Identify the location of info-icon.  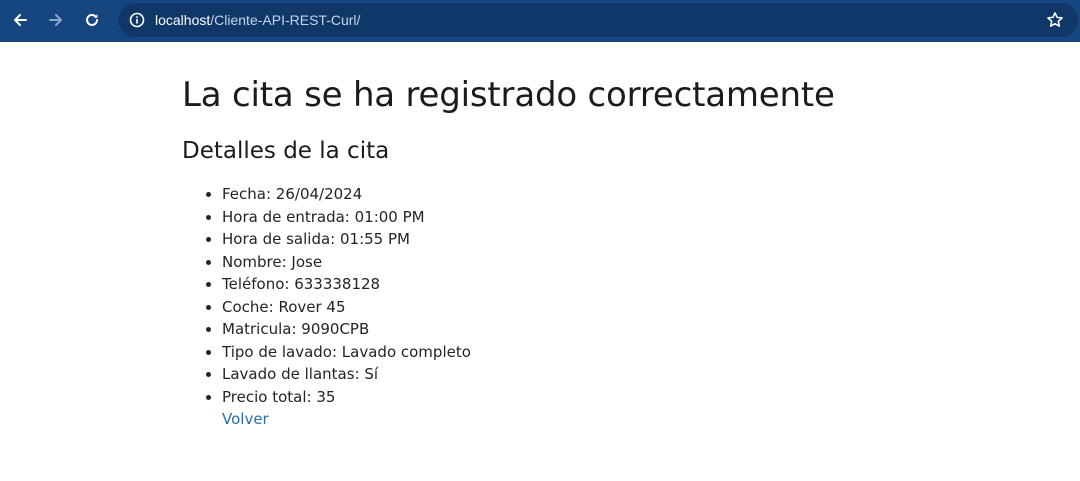
(137, 20).